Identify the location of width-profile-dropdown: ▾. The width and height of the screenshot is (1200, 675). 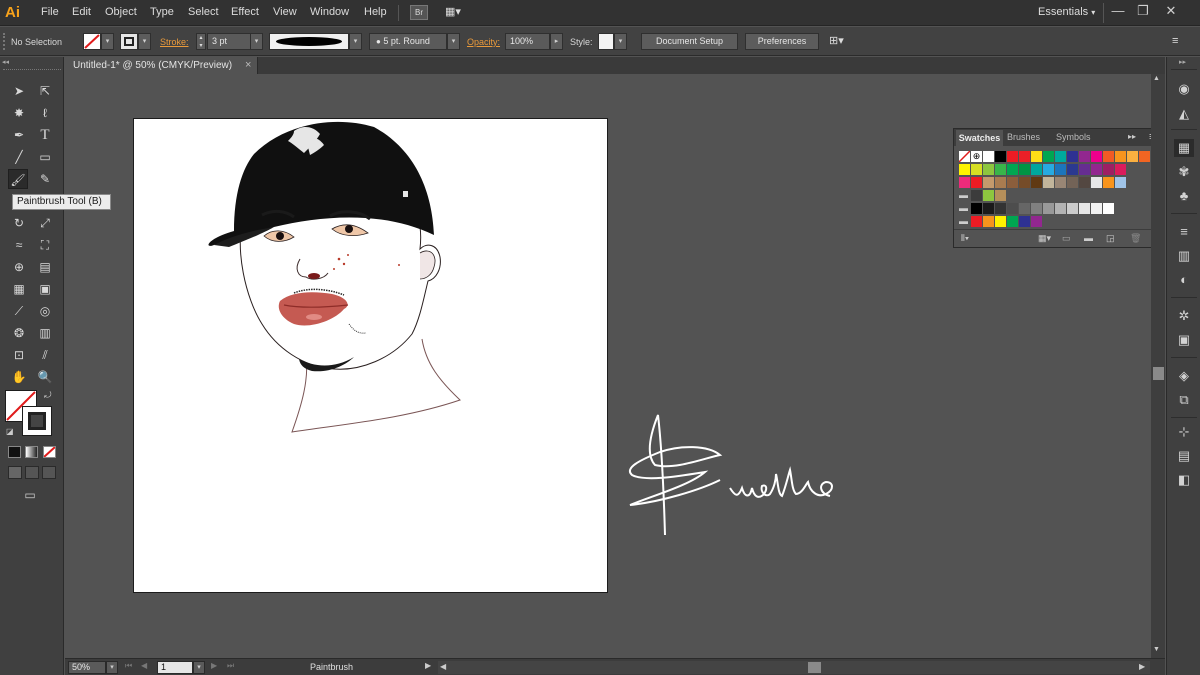
(355, 41).